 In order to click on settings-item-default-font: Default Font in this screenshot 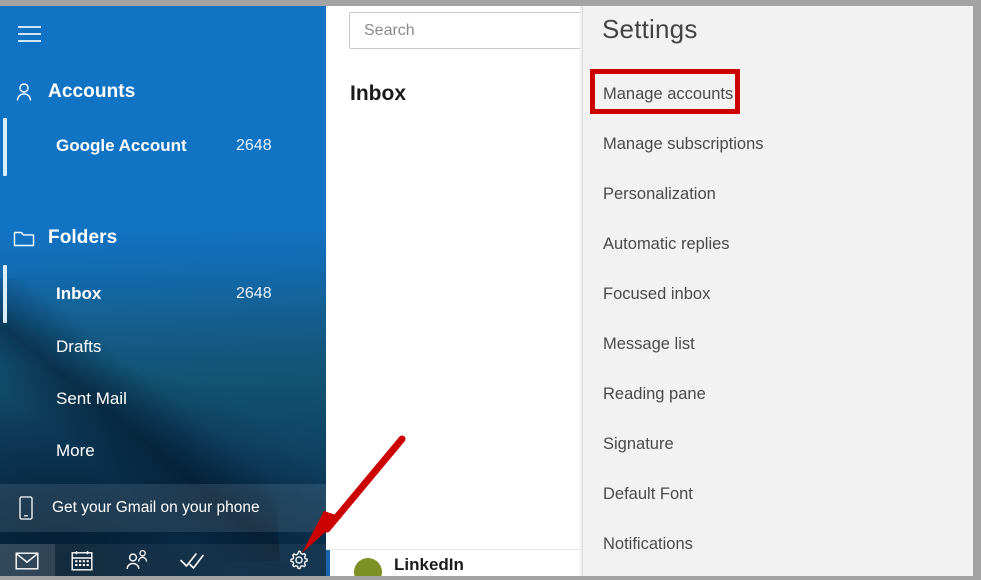, I will do `click(778, 494)`.